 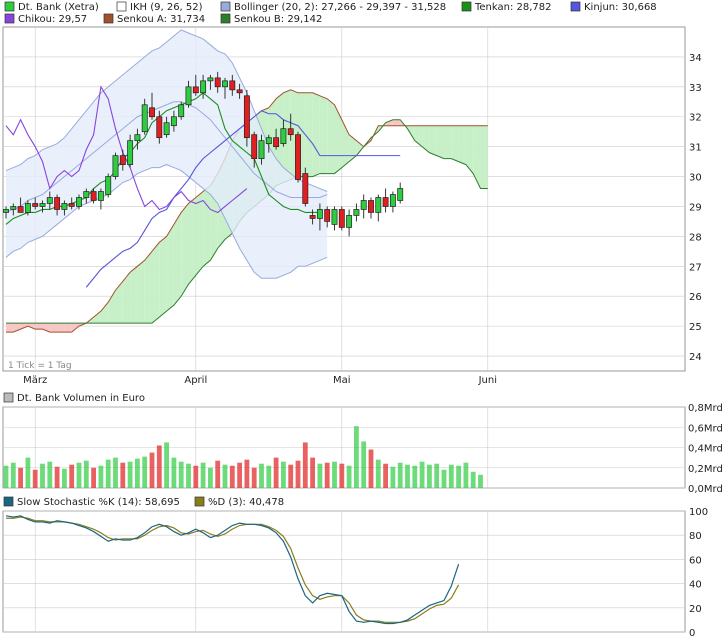 What do you see at coordinates (695, 237) in the screenshot?
I see `y-tick-label: 28` at bounding box center [695, 237].